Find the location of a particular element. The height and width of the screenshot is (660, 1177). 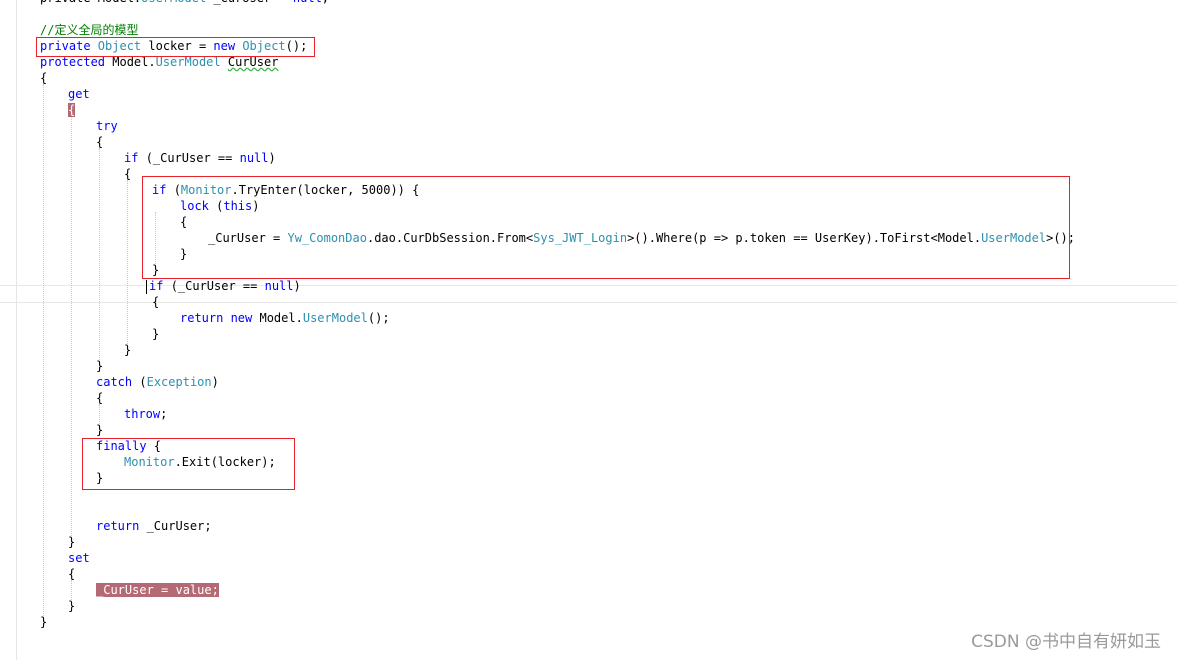

watermark: CSDN @书中自有妍如玉 is located at coordinates (1066, 642).